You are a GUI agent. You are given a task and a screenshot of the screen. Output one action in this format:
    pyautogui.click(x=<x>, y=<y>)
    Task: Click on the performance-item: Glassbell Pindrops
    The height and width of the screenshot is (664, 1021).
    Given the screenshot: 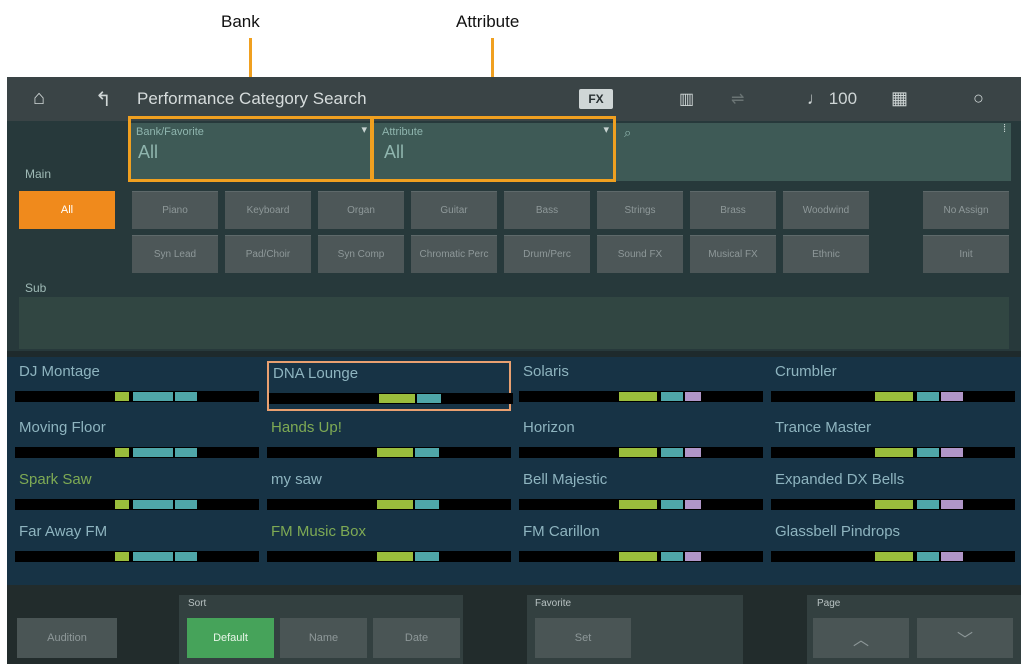 What is the action you would take?
    pyautogui.click(x=893, y=546)
    